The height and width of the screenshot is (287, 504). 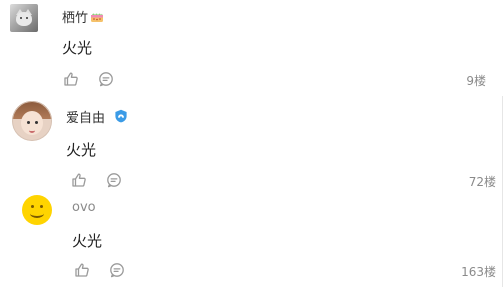 What do you see at coordinates (476, 81) in the screenshot?
I see `floor-number: 9楼` at bounding box center [476, 81].